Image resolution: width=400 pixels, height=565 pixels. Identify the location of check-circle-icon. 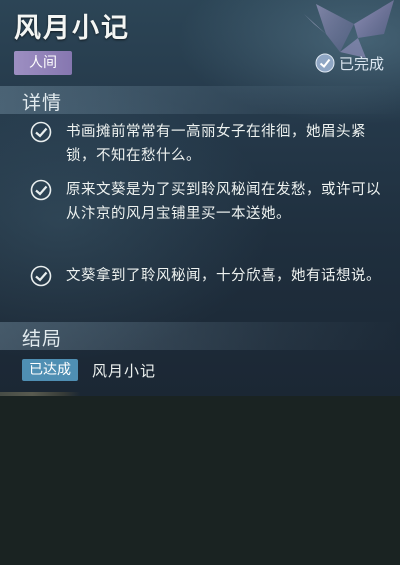
(325, 63).